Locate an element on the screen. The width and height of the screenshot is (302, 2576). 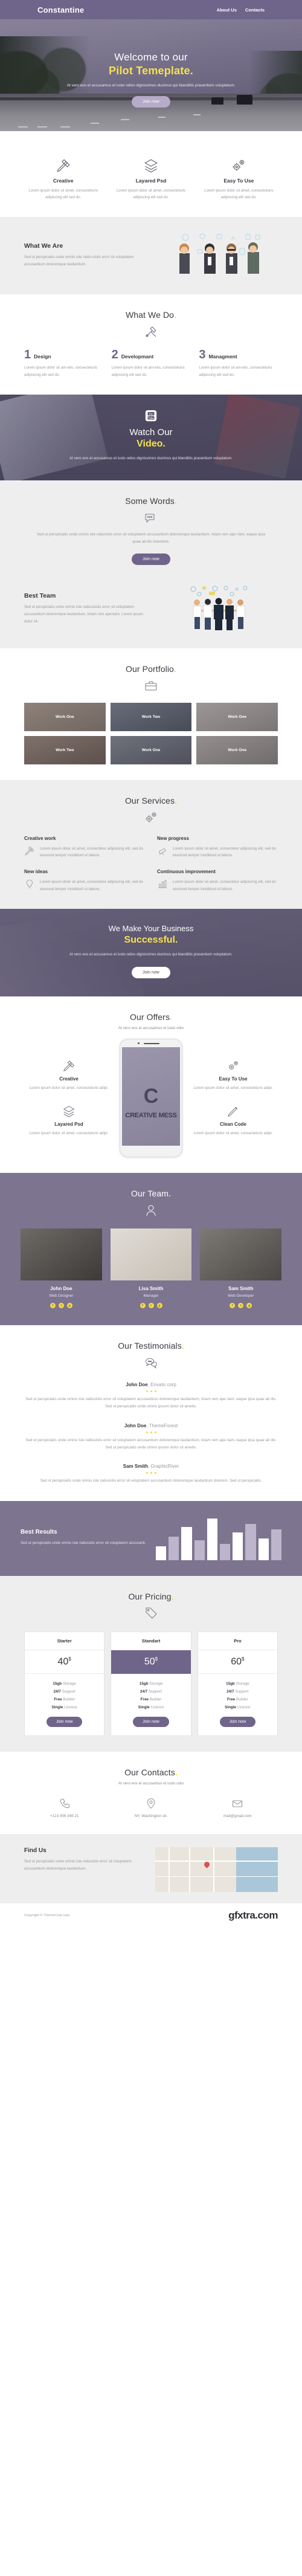
nav-item-about-us: About Us is located at coordinates (227, 10).